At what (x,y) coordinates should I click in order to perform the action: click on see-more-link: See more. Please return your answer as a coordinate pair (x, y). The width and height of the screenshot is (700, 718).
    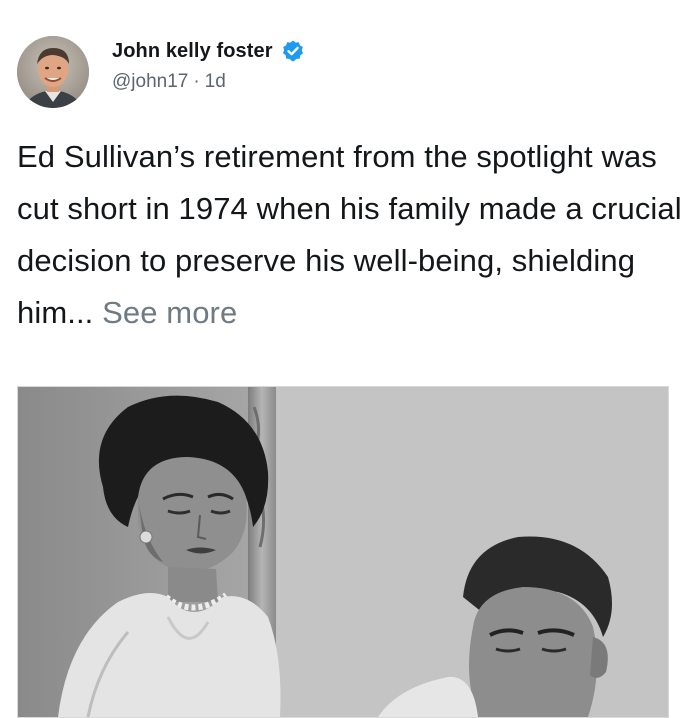
    Looking at the image, I should click on (169, 312).